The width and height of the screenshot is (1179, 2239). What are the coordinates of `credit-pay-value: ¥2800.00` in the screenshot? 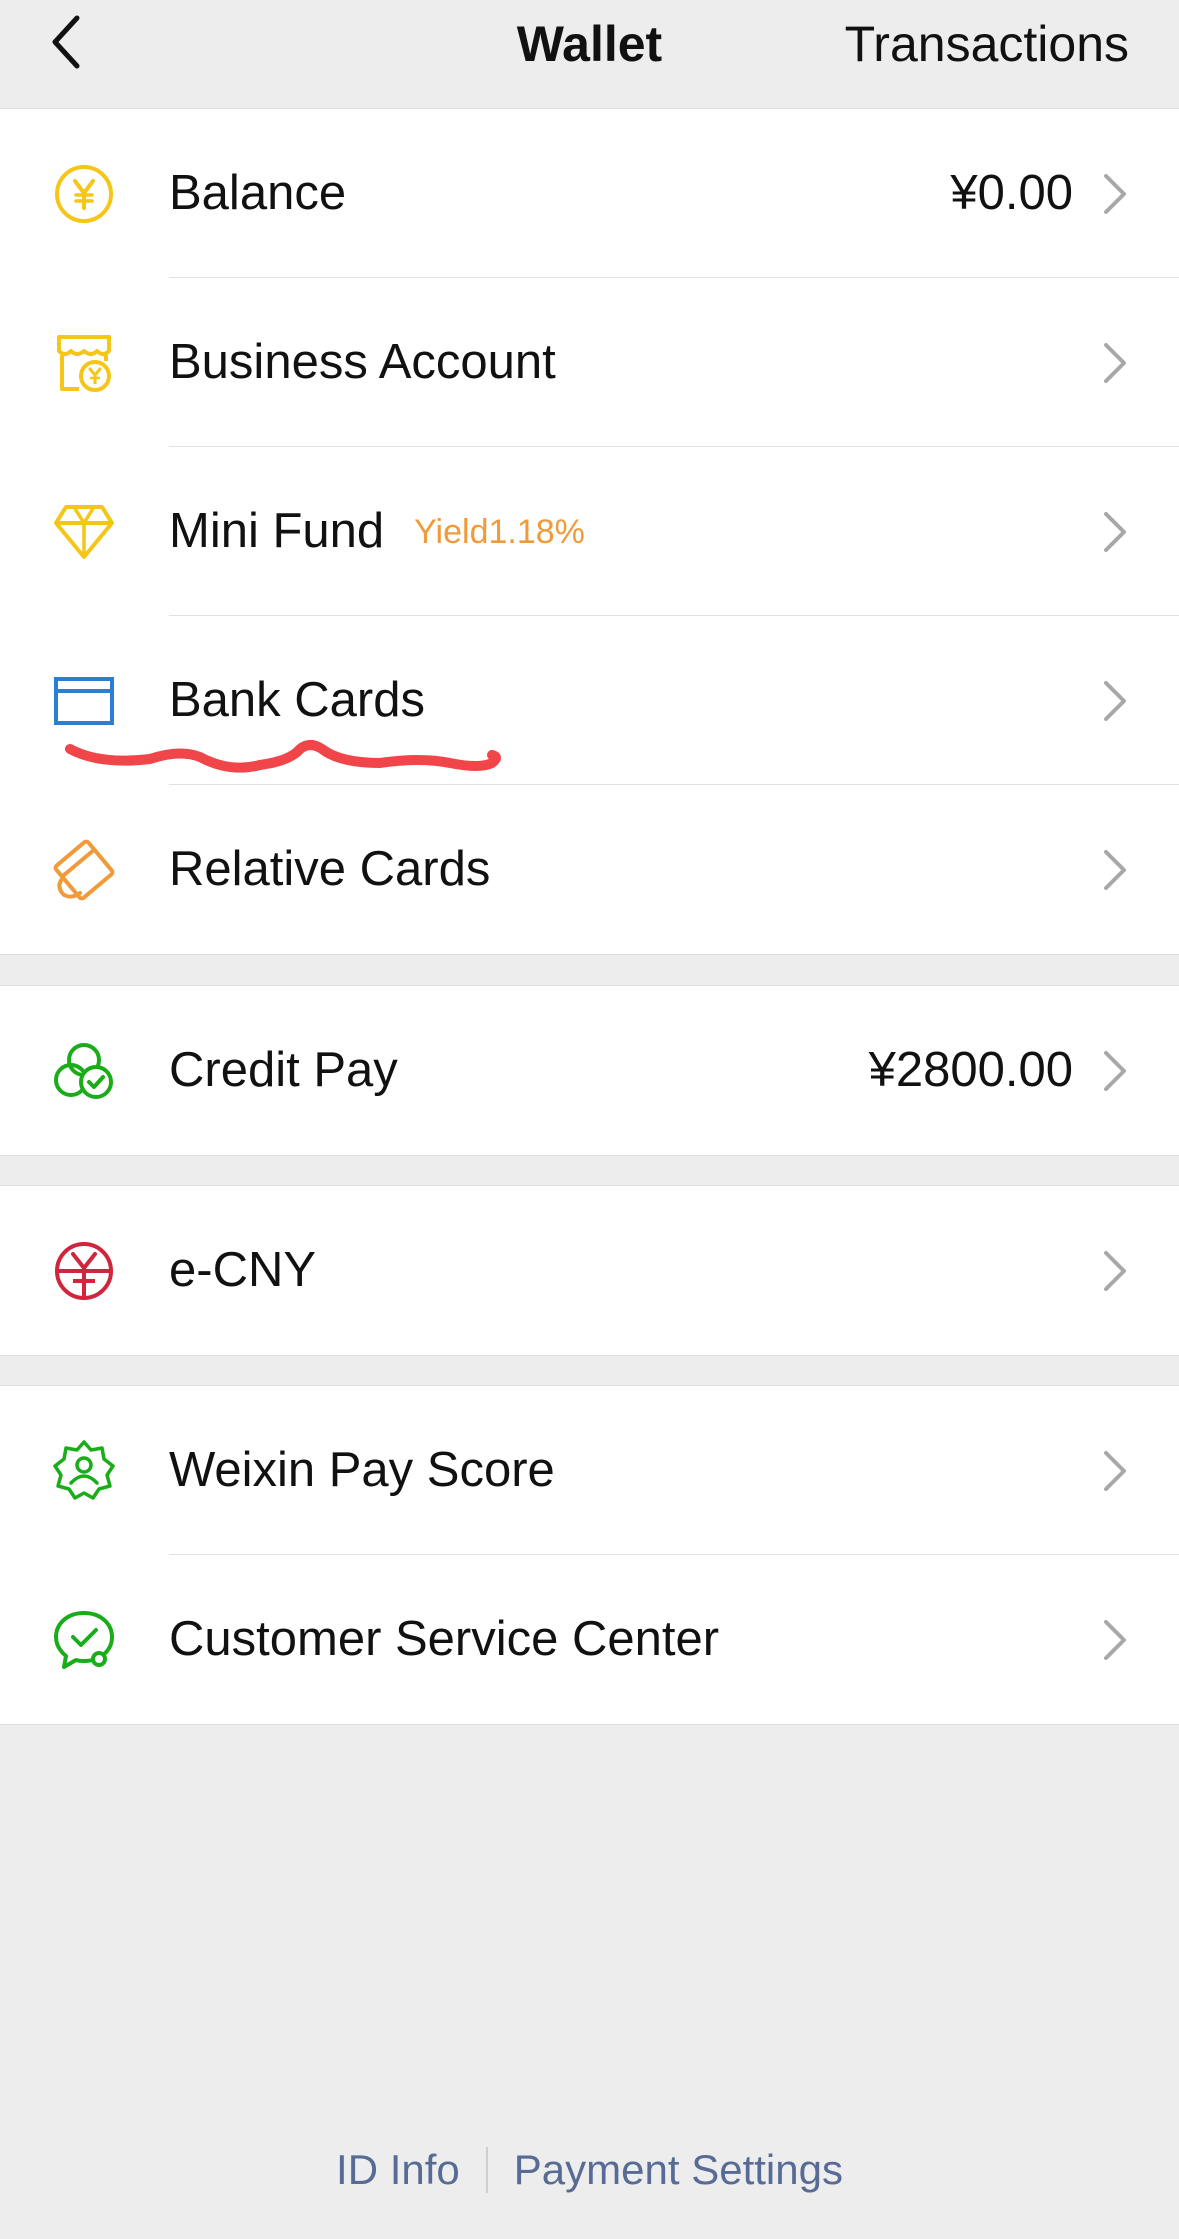 It's located at (970, 1070).